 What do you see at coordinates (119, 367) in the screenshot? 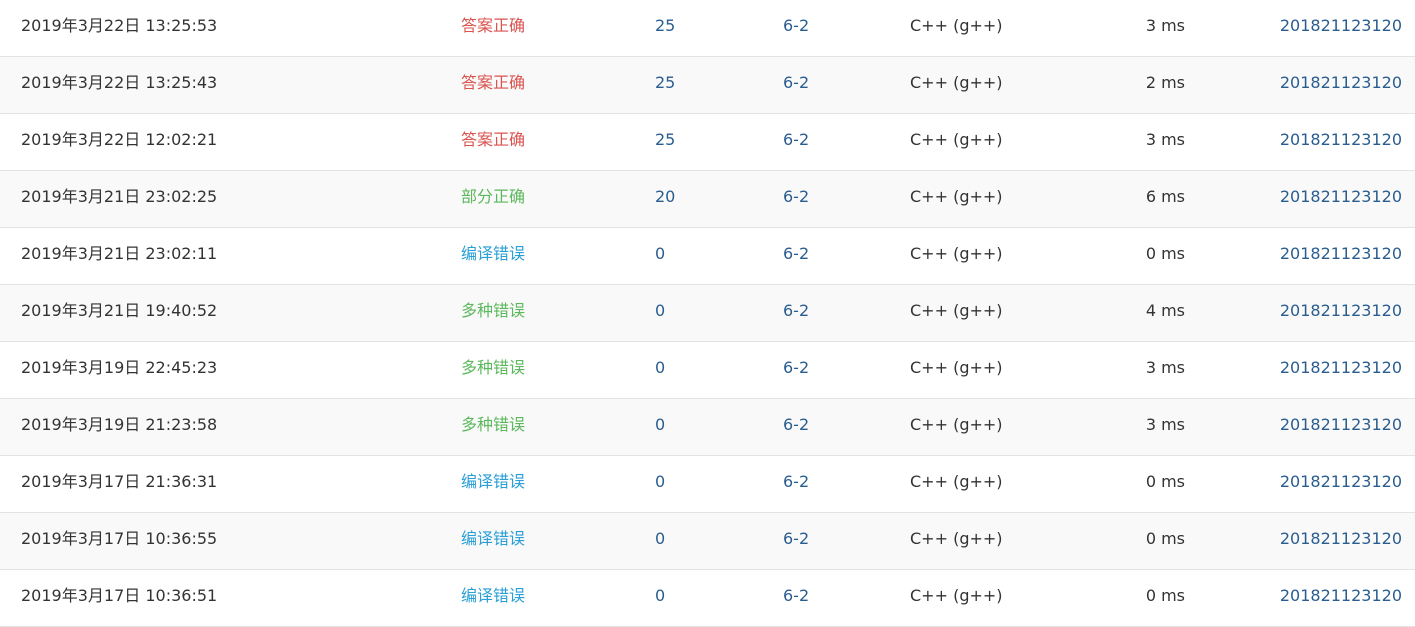
I see `submit-time: 2019年3月19日 22:45:23` at bounding box center [119, 367].